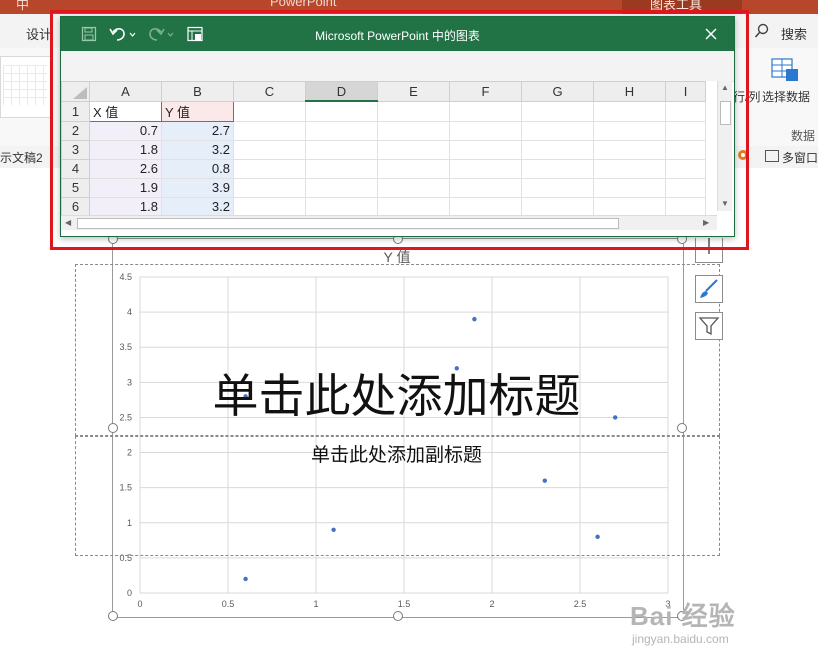  I want to click on x-tick-label: 2, so click(491, 604).